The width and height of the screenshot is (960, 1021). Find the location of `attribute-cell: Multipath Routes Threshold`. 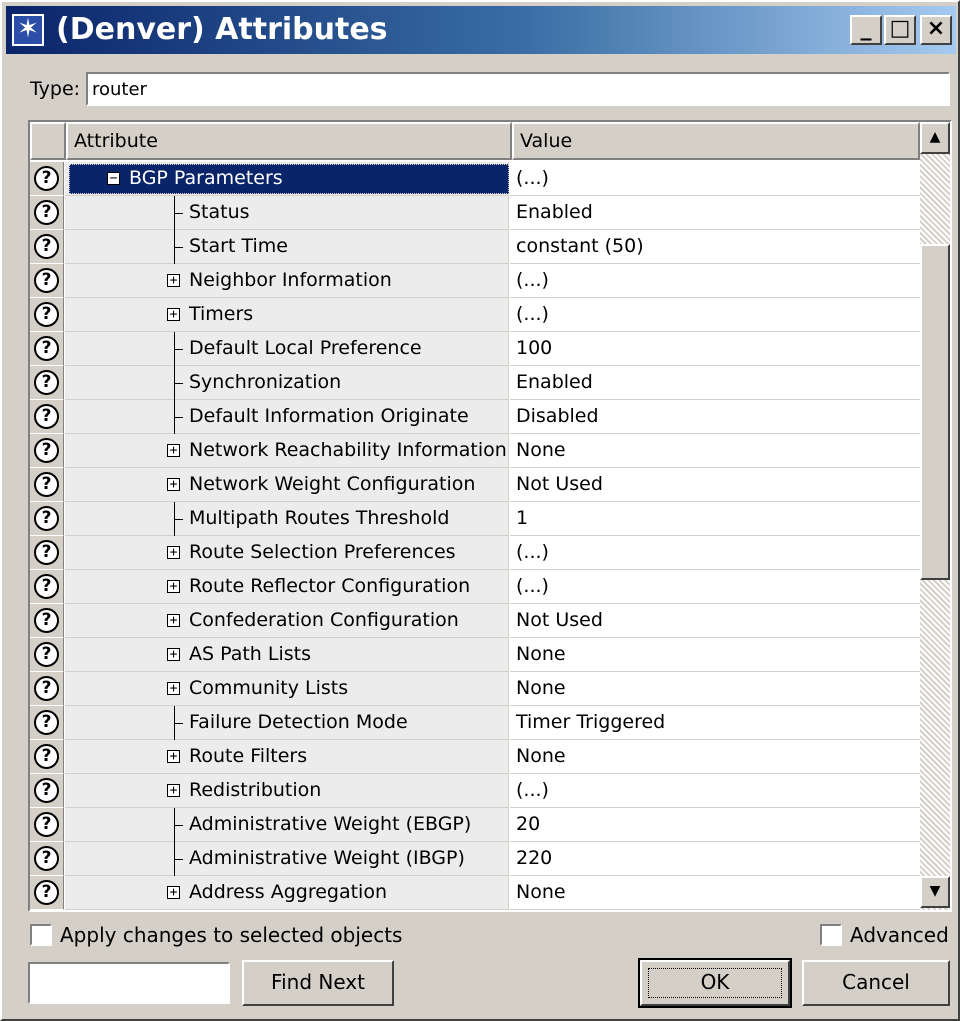

attribute-cell: Multipath Routes Threshold is located at coordinates (287, 519).